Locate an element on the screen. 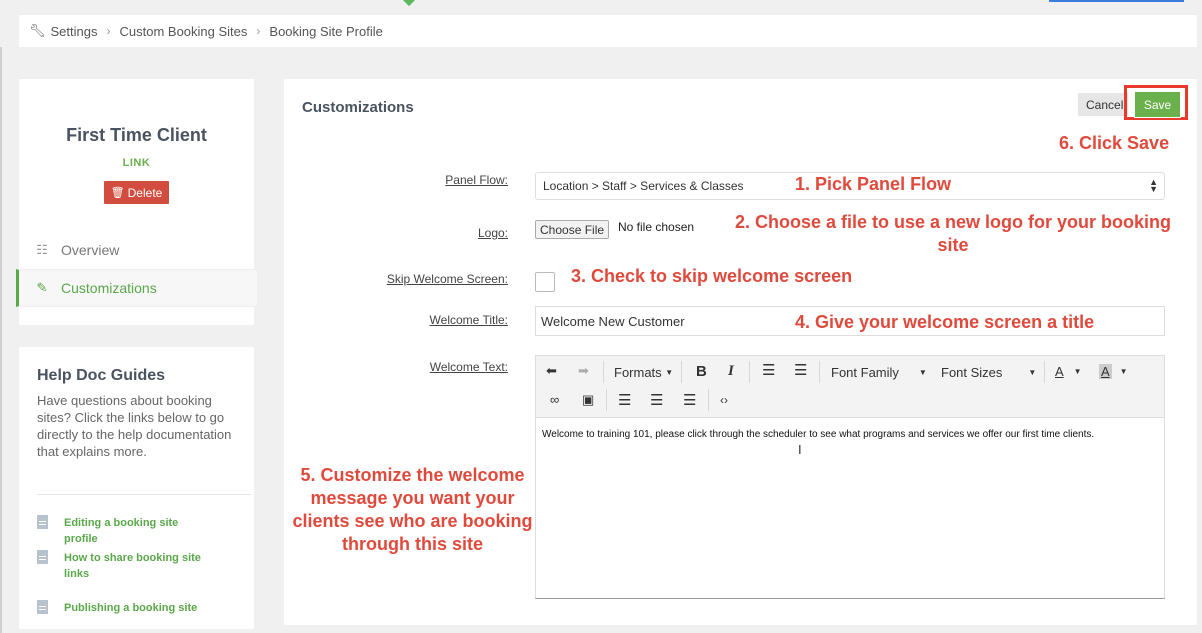  profile-link: LINK is located at coordinates (136, 163).